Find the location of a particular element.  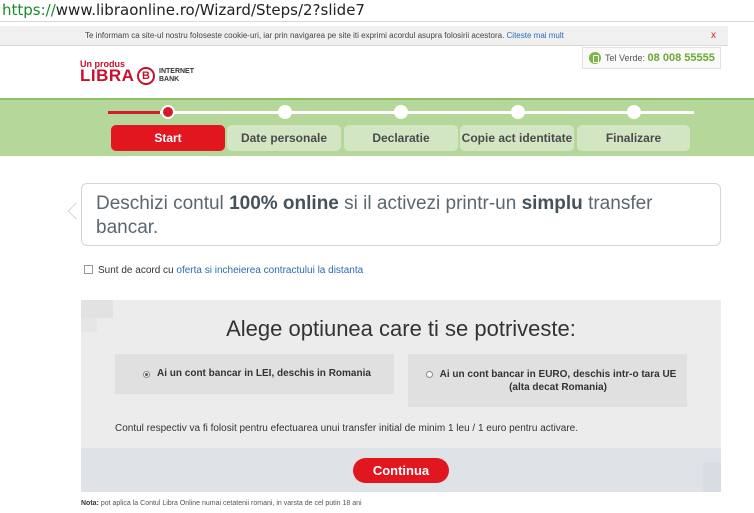

tab-declaratie: Declaratie is located at coordinates (401, 138).